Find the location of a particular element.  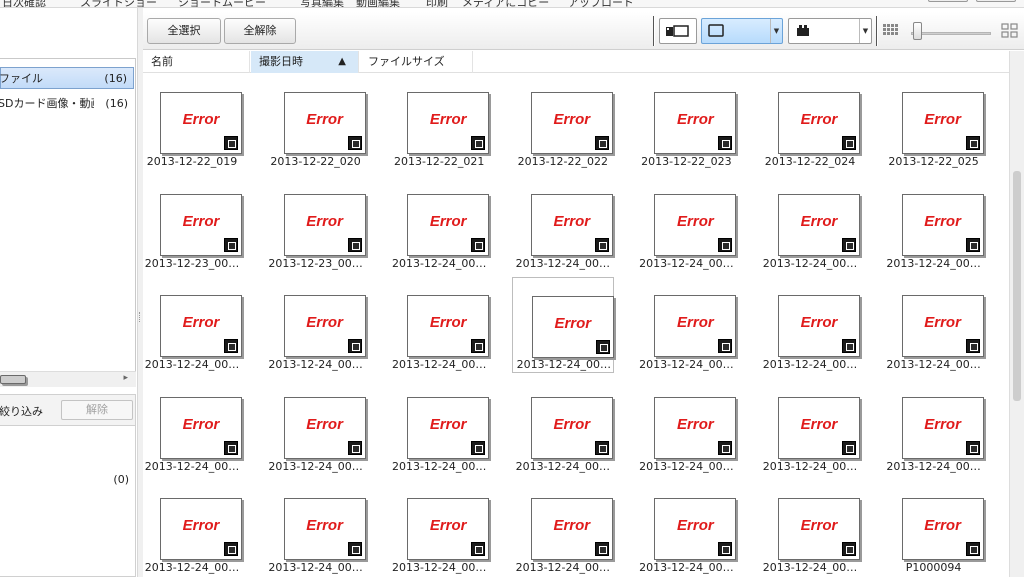

camera-view-dropdown: ▼ is located at coordinates (830, 31).